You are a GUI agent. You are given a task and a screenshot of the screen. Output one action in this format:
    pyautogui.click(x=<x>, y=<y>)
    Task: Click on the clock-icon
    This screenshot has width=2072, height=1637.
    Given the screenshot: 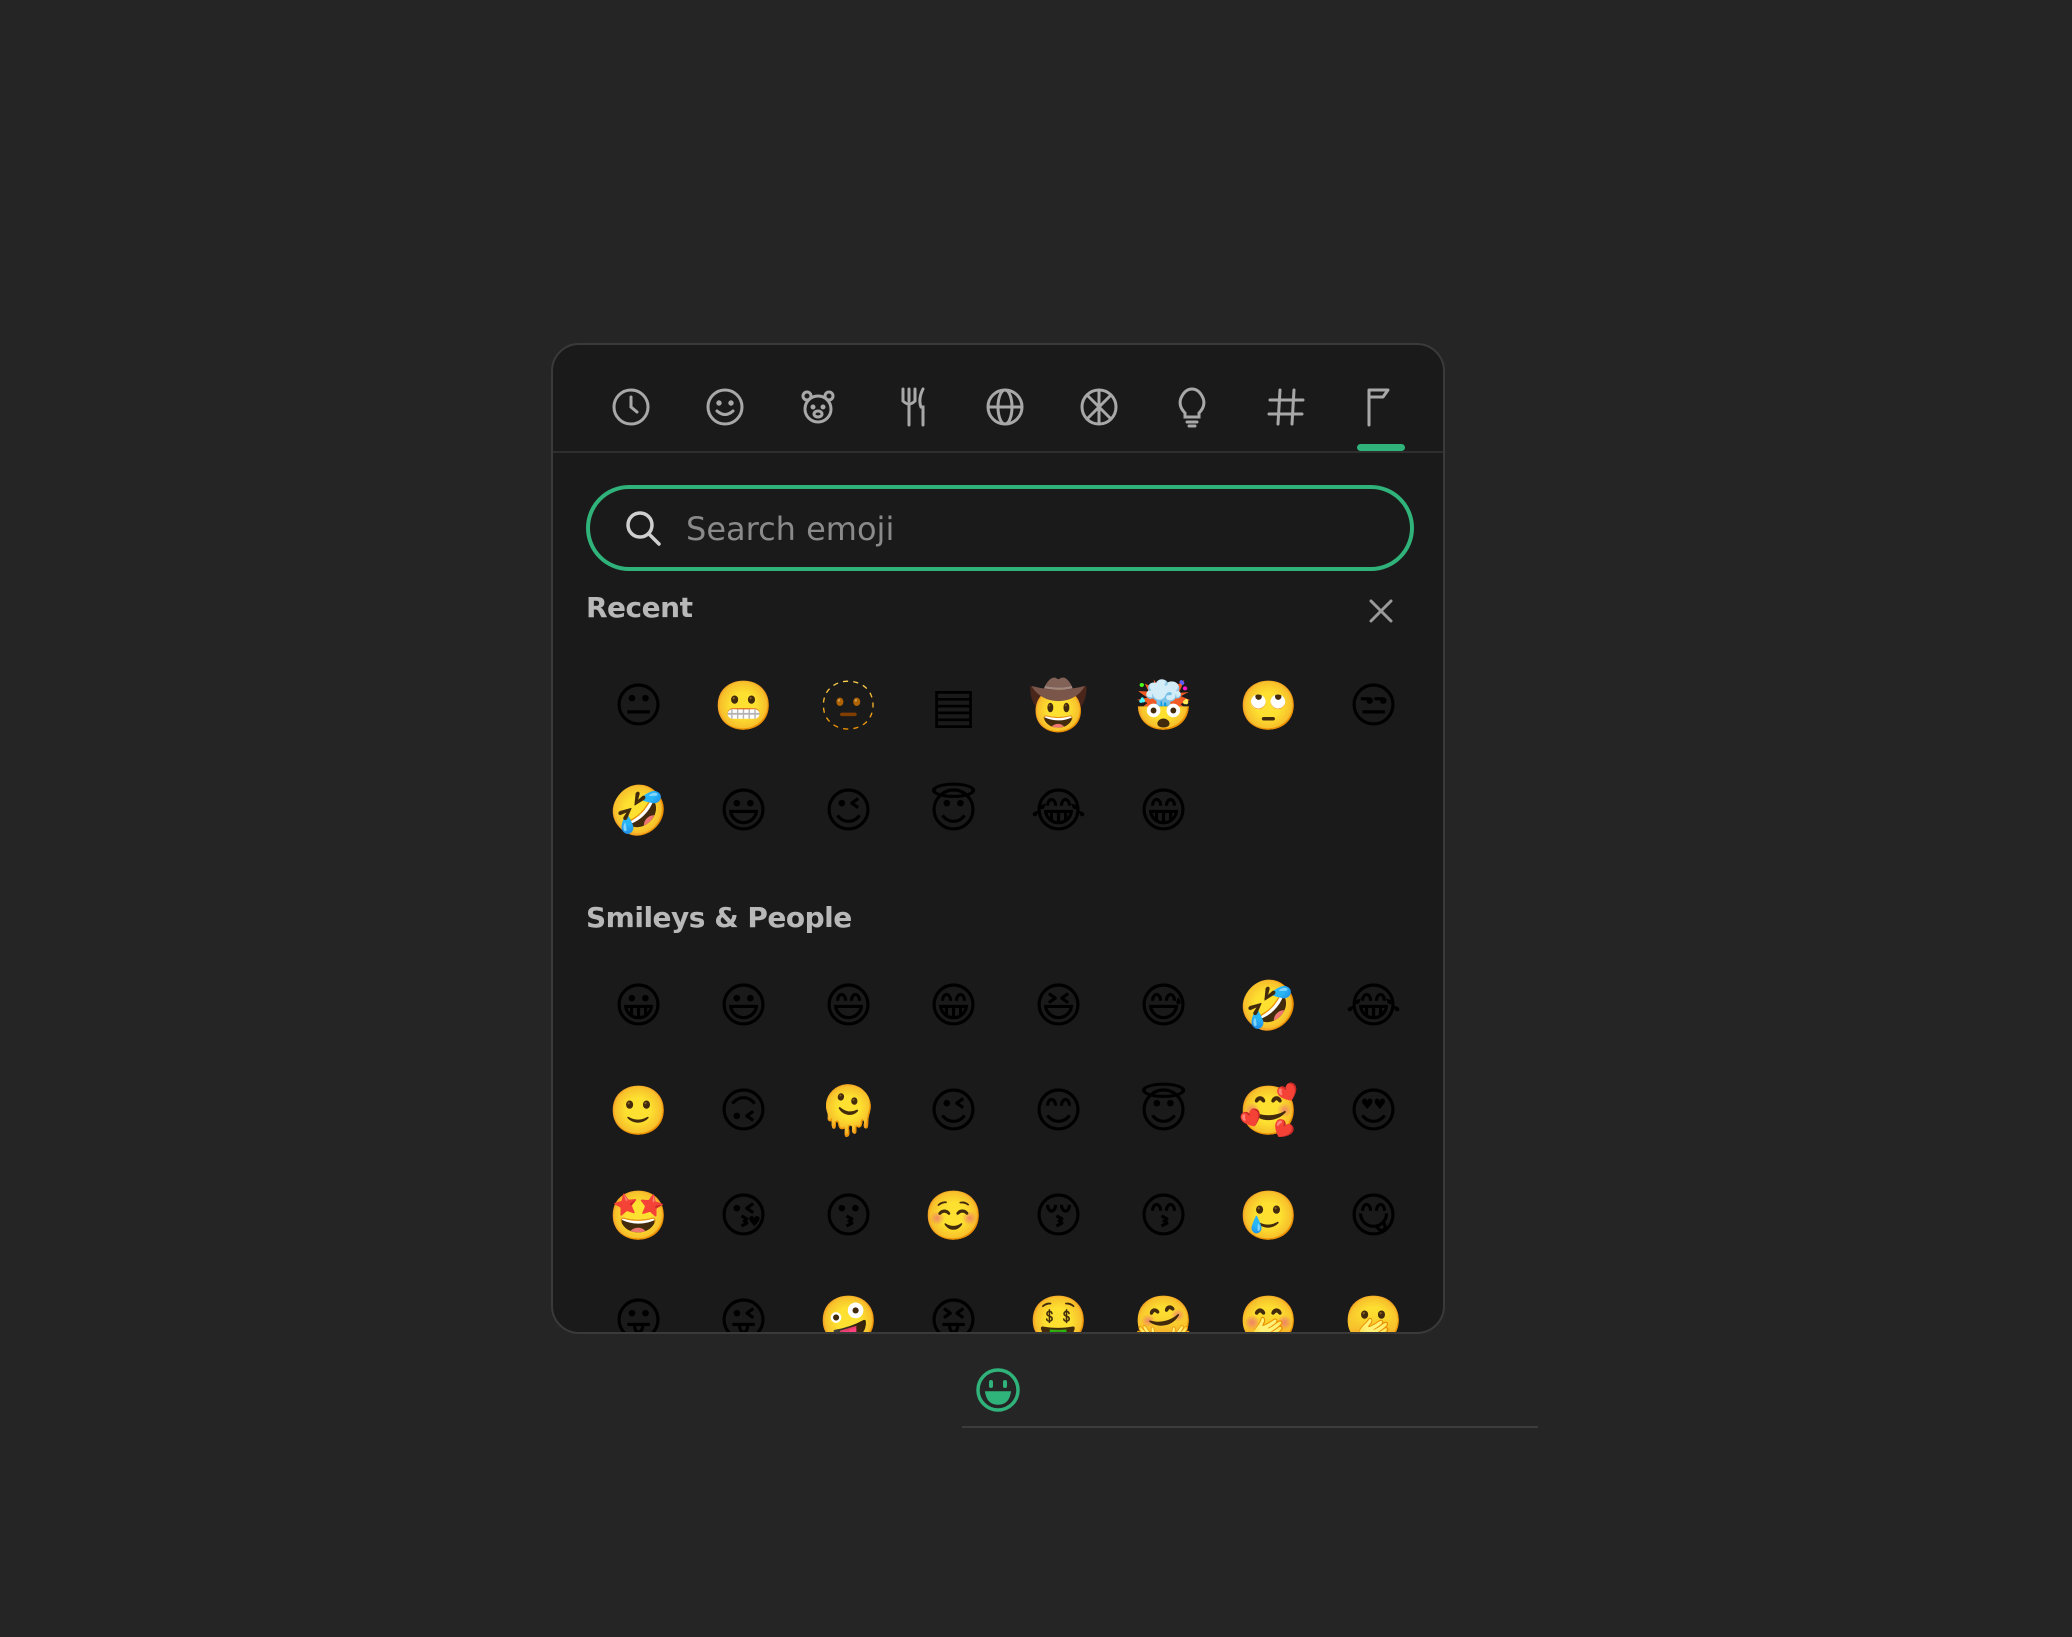 What is the action you would take?
    pyautogui.click(x=631, y=407)
    